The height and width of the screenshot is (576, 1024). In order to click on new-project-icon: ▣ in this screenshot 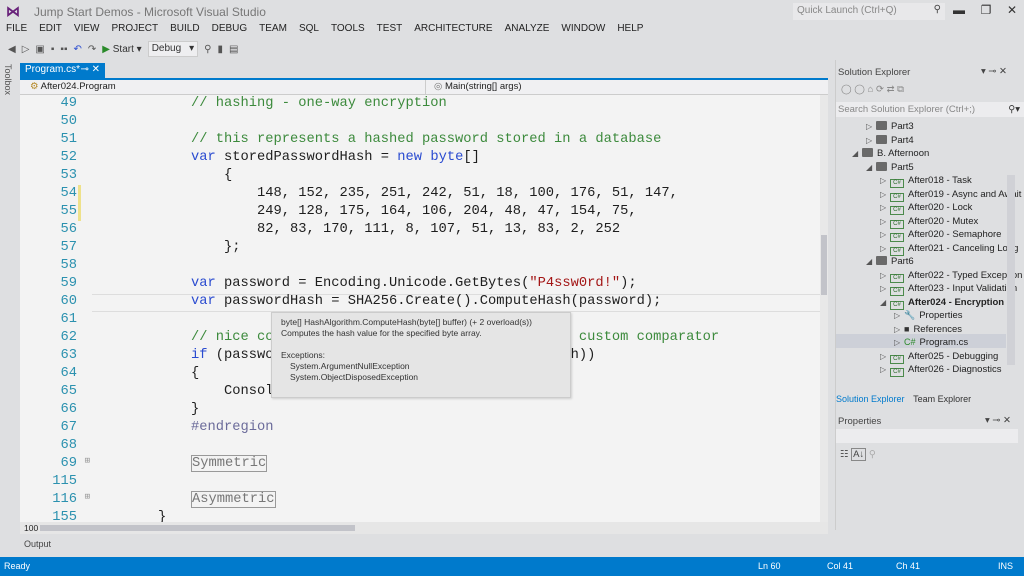, I will do `click(39, 49)`.